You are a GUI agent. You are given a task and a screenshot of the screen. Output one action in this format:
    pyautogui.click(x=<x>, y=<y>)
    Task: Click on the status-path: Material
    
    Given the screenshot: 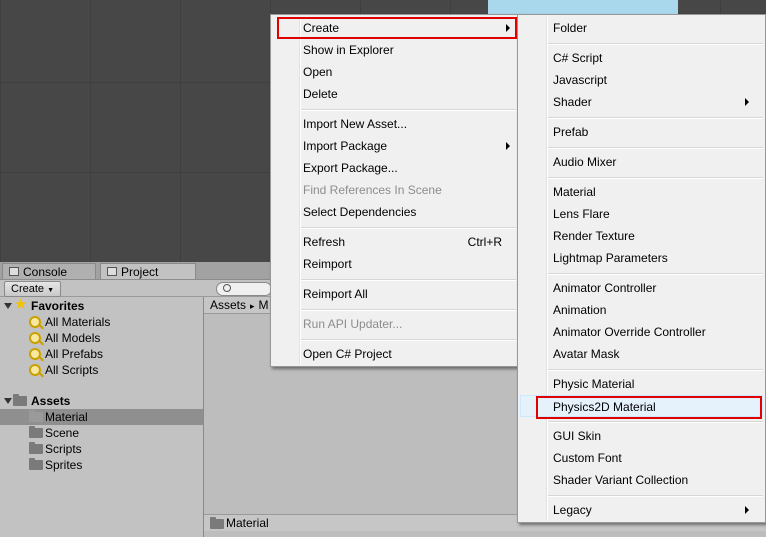 What is the action you would take?
    pyautogui.click(x=247, y=523)
    